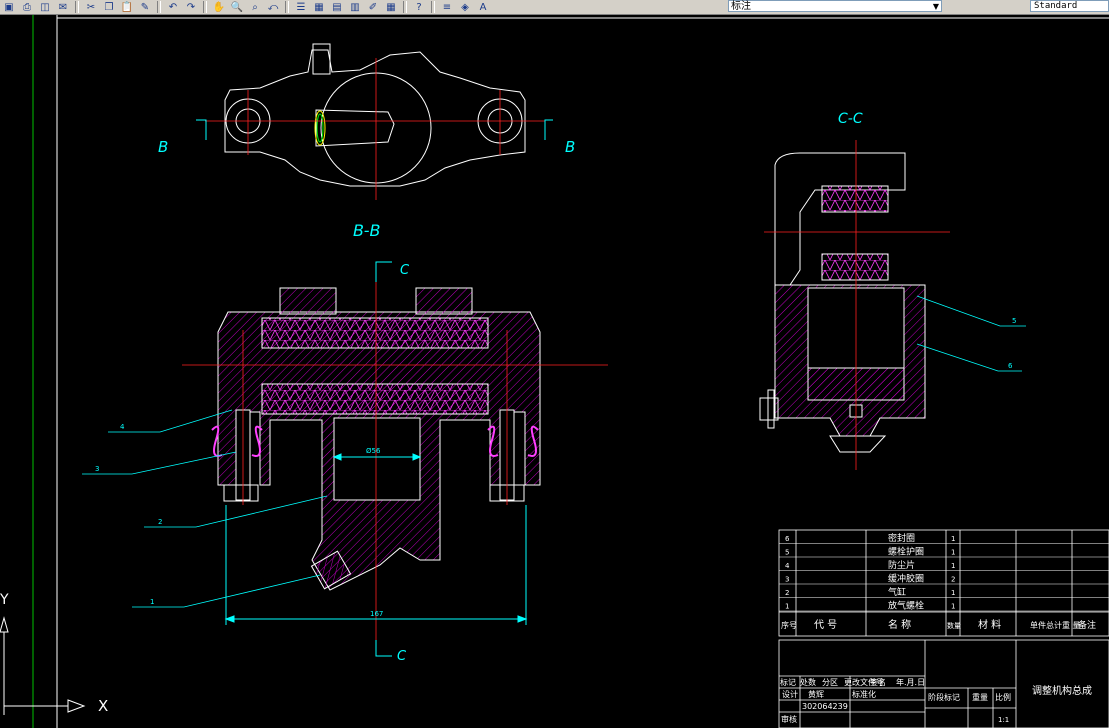  What do you see at coordinates (789, 625) in the screenshot?
I see `header-no: 序号` at bounding box center [789, 625].